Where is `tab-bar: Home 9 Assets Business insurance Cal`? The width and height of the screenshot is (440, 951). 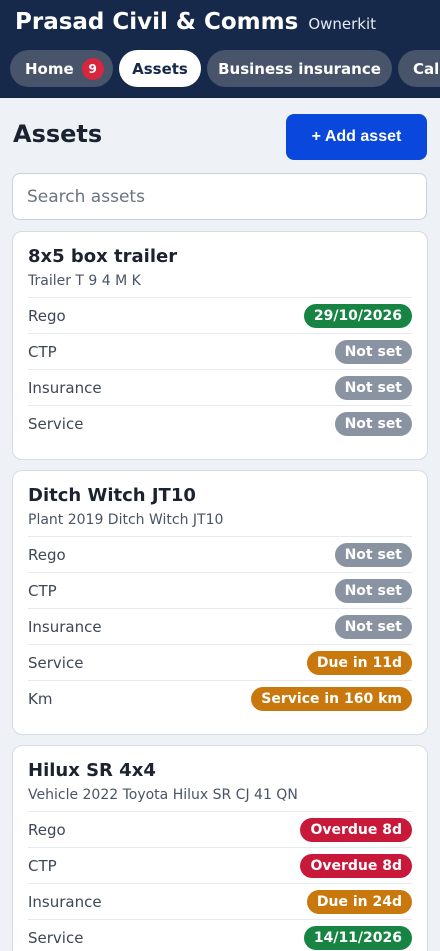 tab-bar: Home 9 Assets Business insurance Cal is located at coordinates (225, 68).